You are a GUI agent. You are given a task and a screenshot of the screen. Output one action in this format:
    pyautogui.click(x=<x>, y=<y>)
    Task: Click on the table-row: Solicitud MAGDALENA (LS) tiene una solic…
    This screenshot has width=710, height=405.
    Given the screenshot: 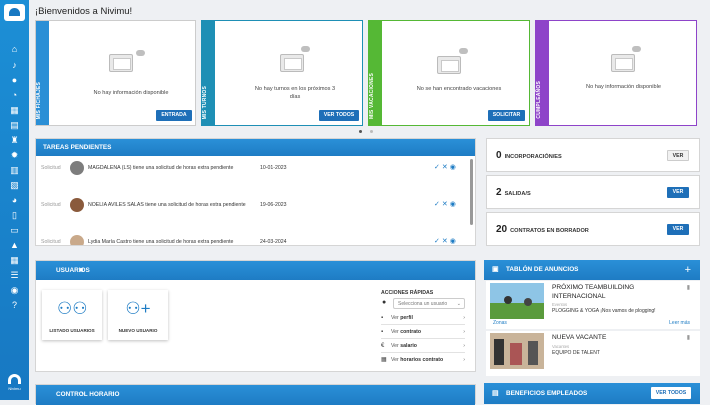 What is the action you would take?
    pyautogui.click(x=250, y=168)
    